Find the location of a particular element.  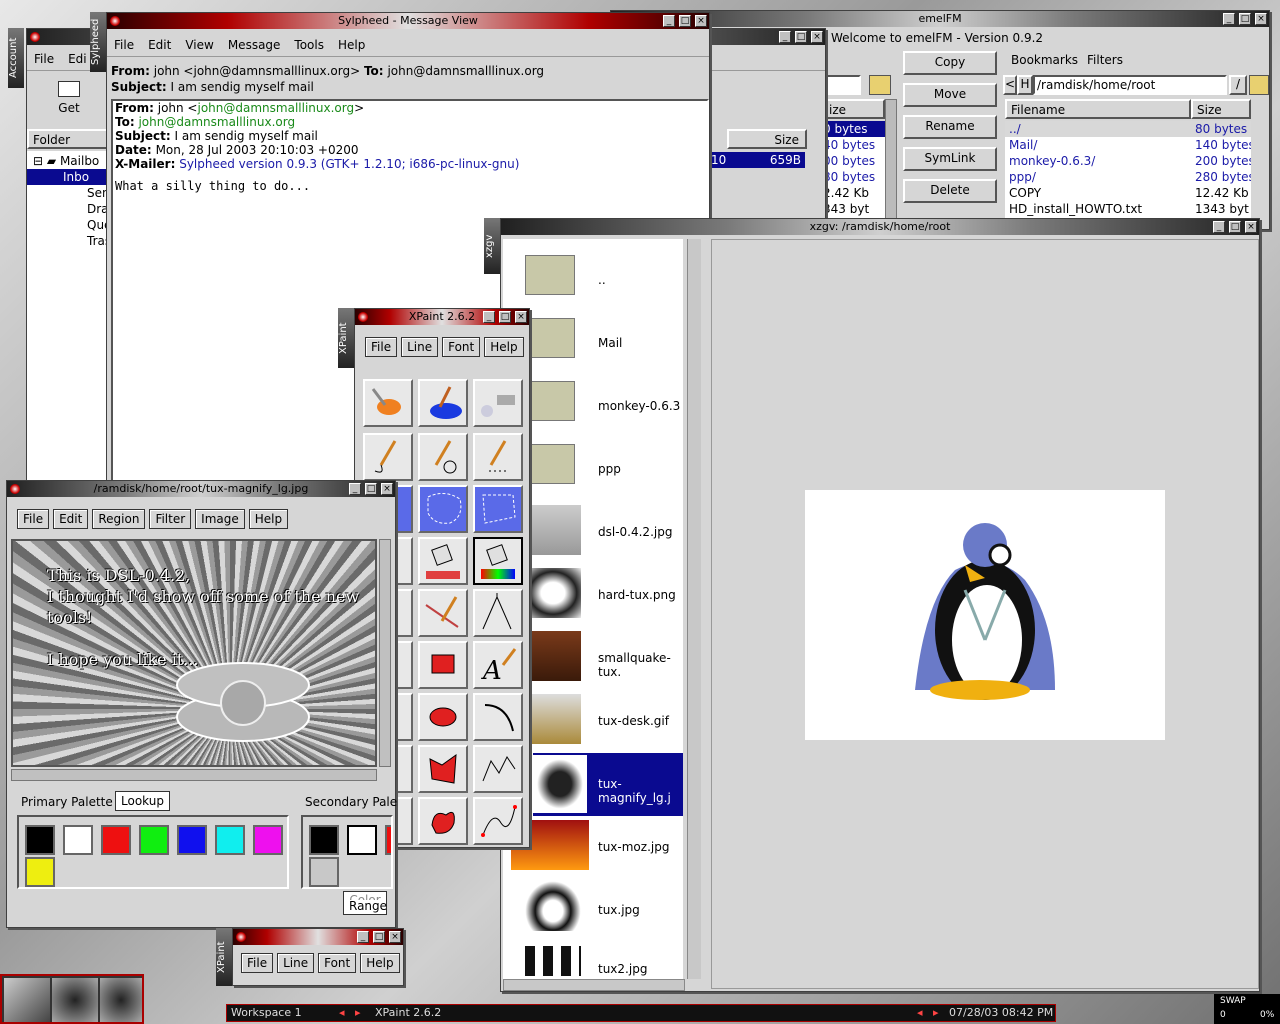

polygon-fill-tool is located at coordinates (443, 769).